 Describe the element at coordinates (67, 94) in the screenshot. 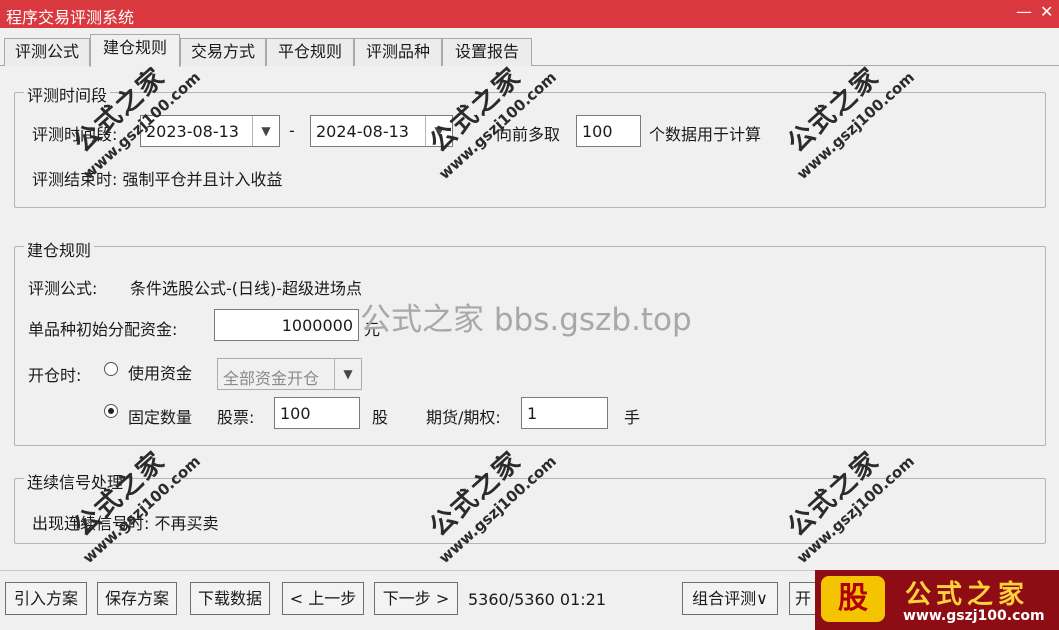

I see `period-legend: 评测时间段` at that location.